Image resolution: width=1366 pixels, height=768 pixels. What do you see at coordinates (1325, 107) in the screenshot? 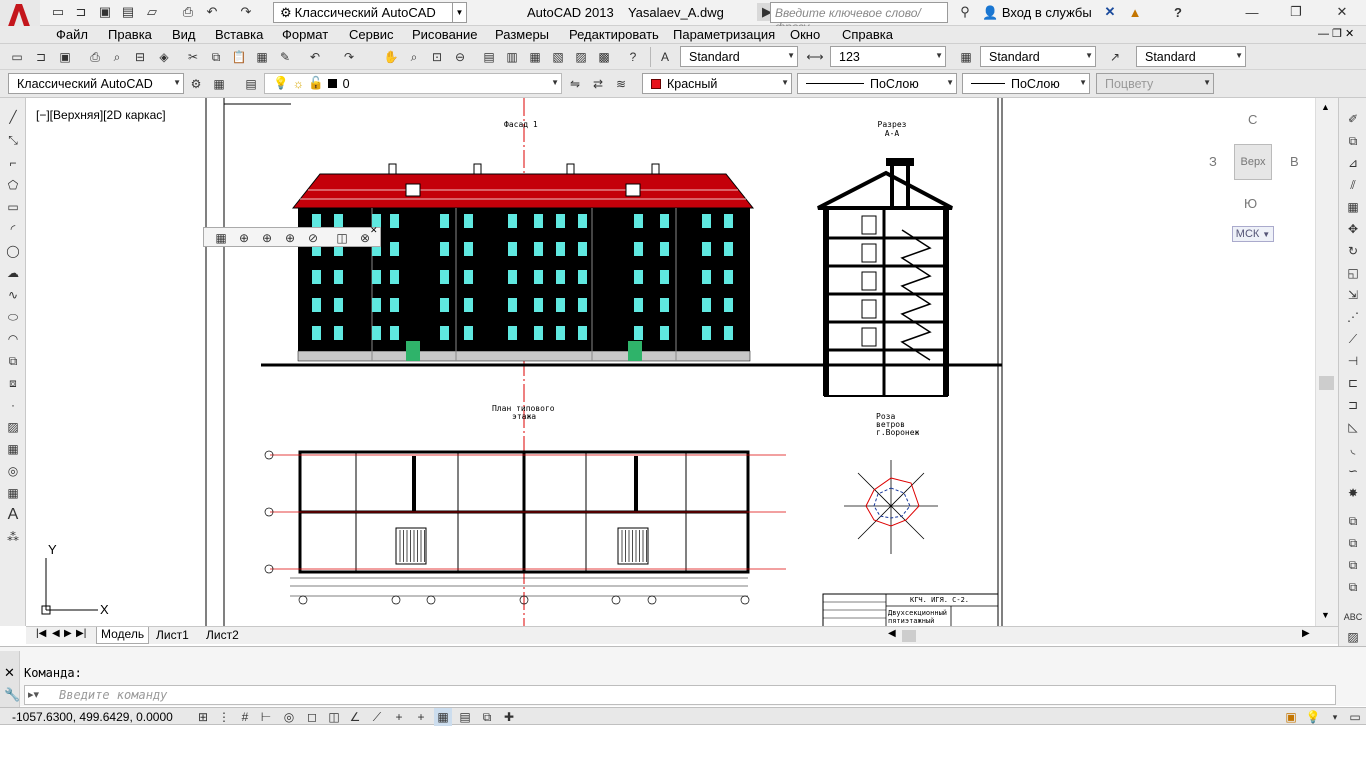
I see `scroll-up-icon: ▲` at bounding box center [1325, 107].